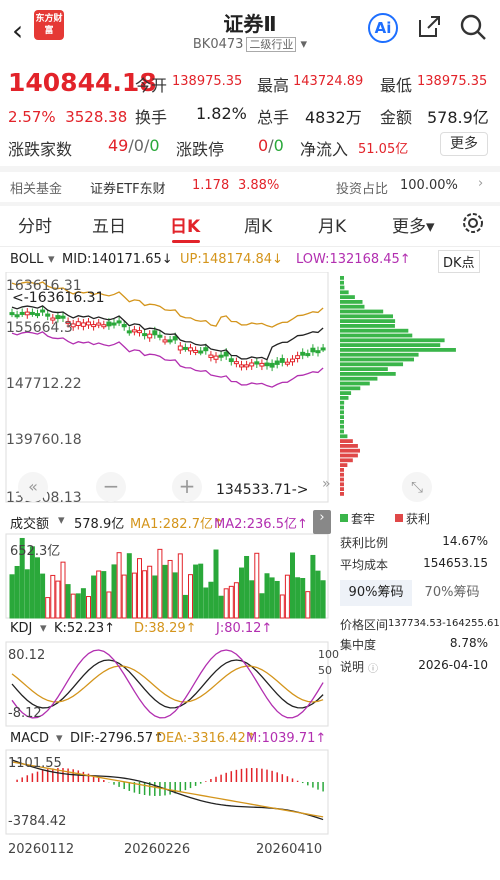 The image size is (500, 880). I want to click on tab-daily-k: 日K, so click(185, 224).